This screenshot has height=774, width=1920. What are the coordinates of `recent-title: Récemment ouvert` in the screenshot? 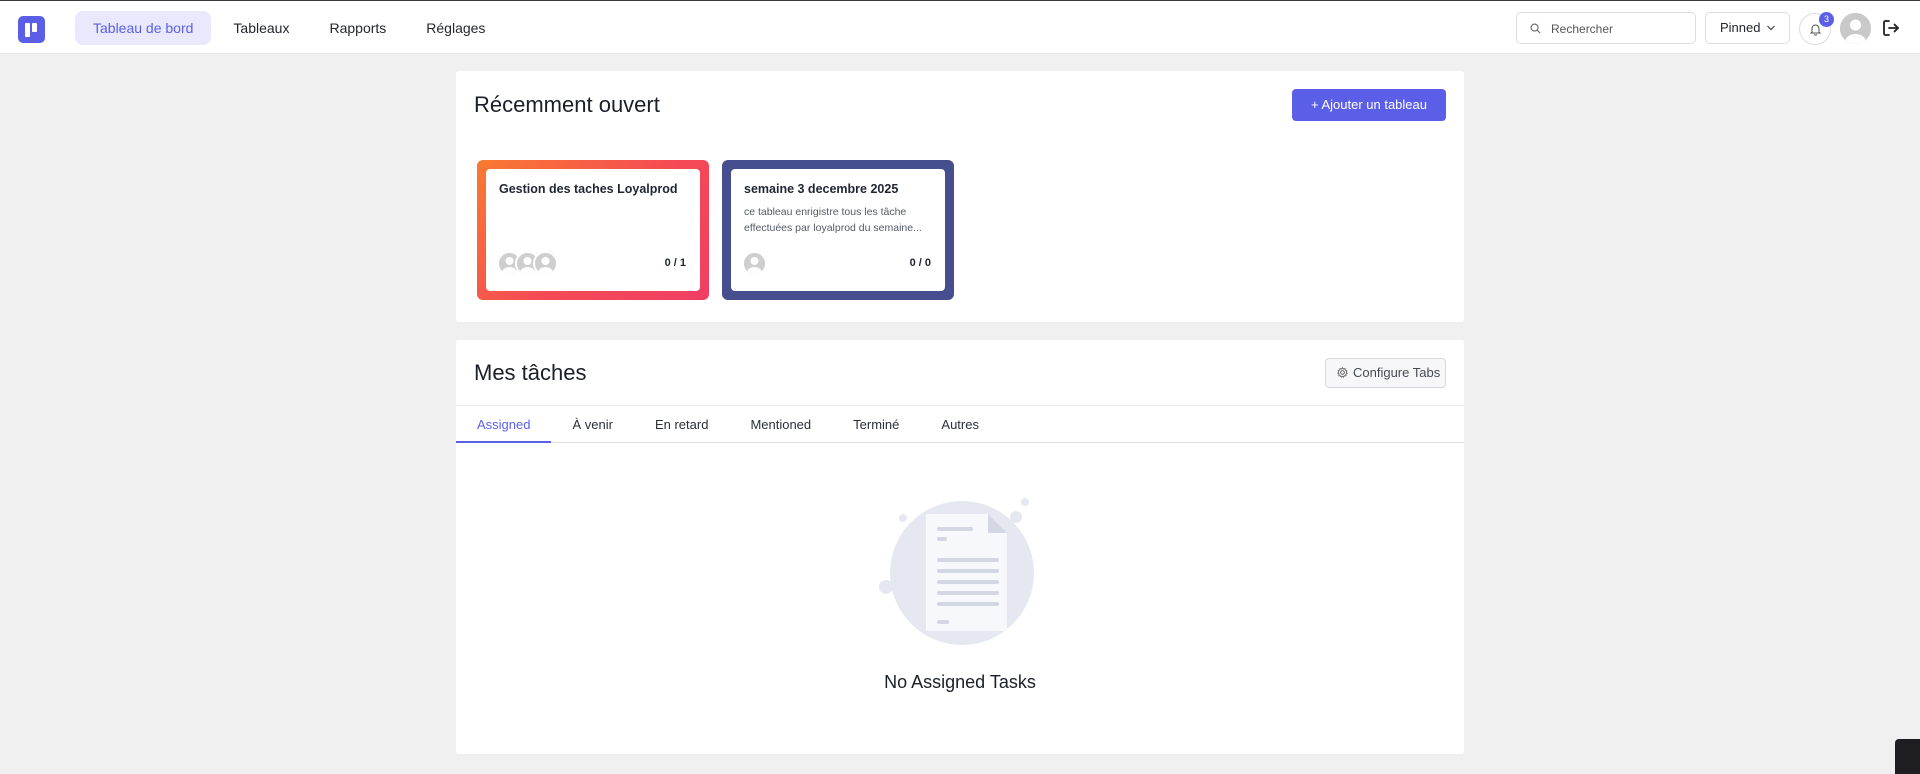 It's located at (567, 104).